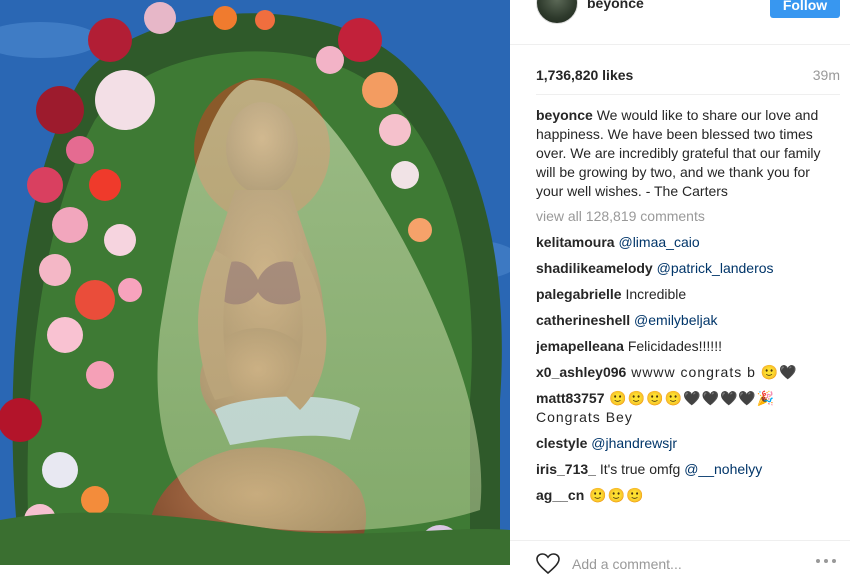 The image size is (850, 575). Describe the element at coordinates (688, 94) in the screenshot. I see `divider` at that location.